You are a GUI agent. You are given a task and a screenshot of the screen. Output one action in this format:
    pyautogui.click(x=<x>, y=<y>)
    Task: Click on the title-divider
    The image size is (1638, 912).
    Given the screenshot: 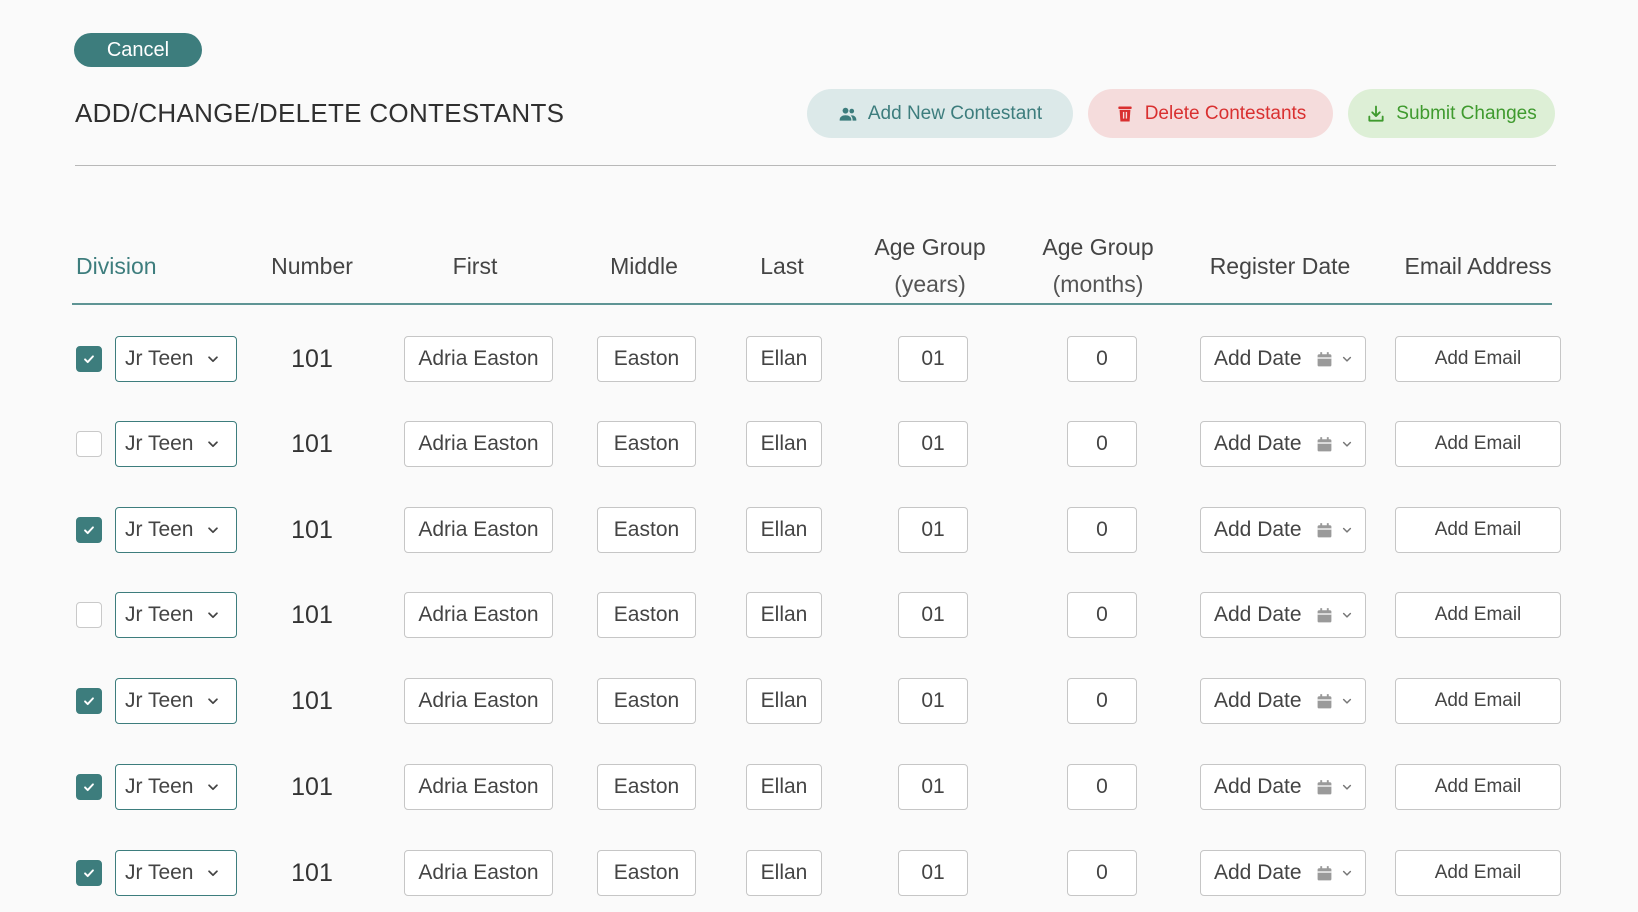 What is the action you would take?
    pyautogui.click(x=815, y=165)
    